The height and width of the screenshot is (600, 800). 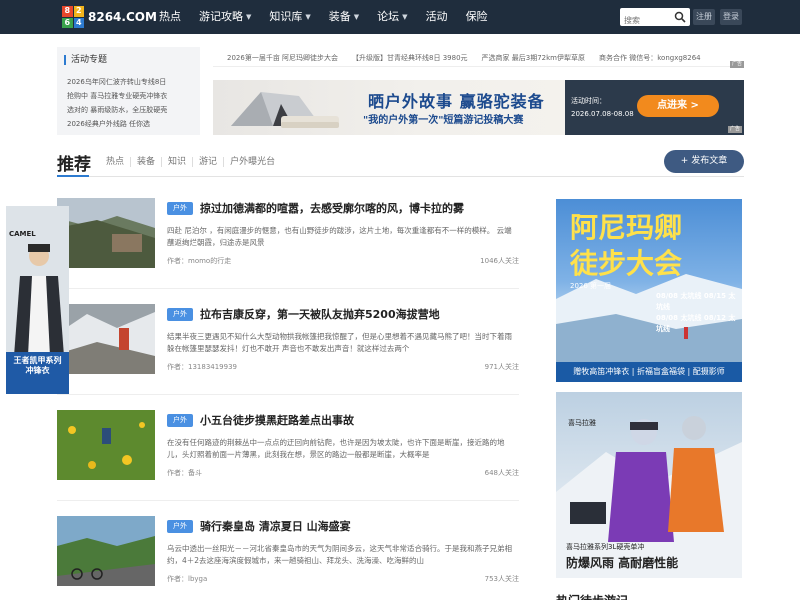 I want to click on follow-count: 753人关注, so click(x=501, y=579).